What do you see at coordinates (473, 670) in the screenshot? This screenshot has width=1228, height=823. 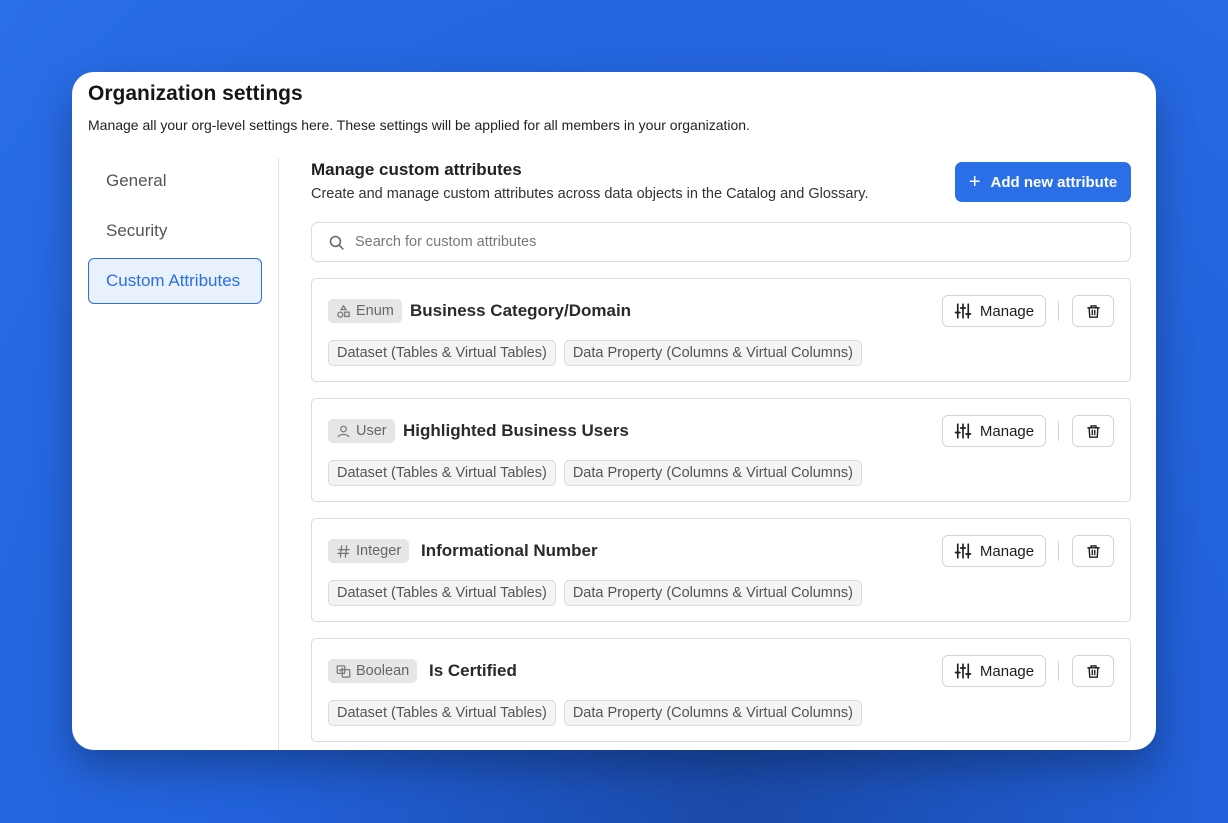 I see `attribute-name: Is Certified` at bounding box center [473, 670].